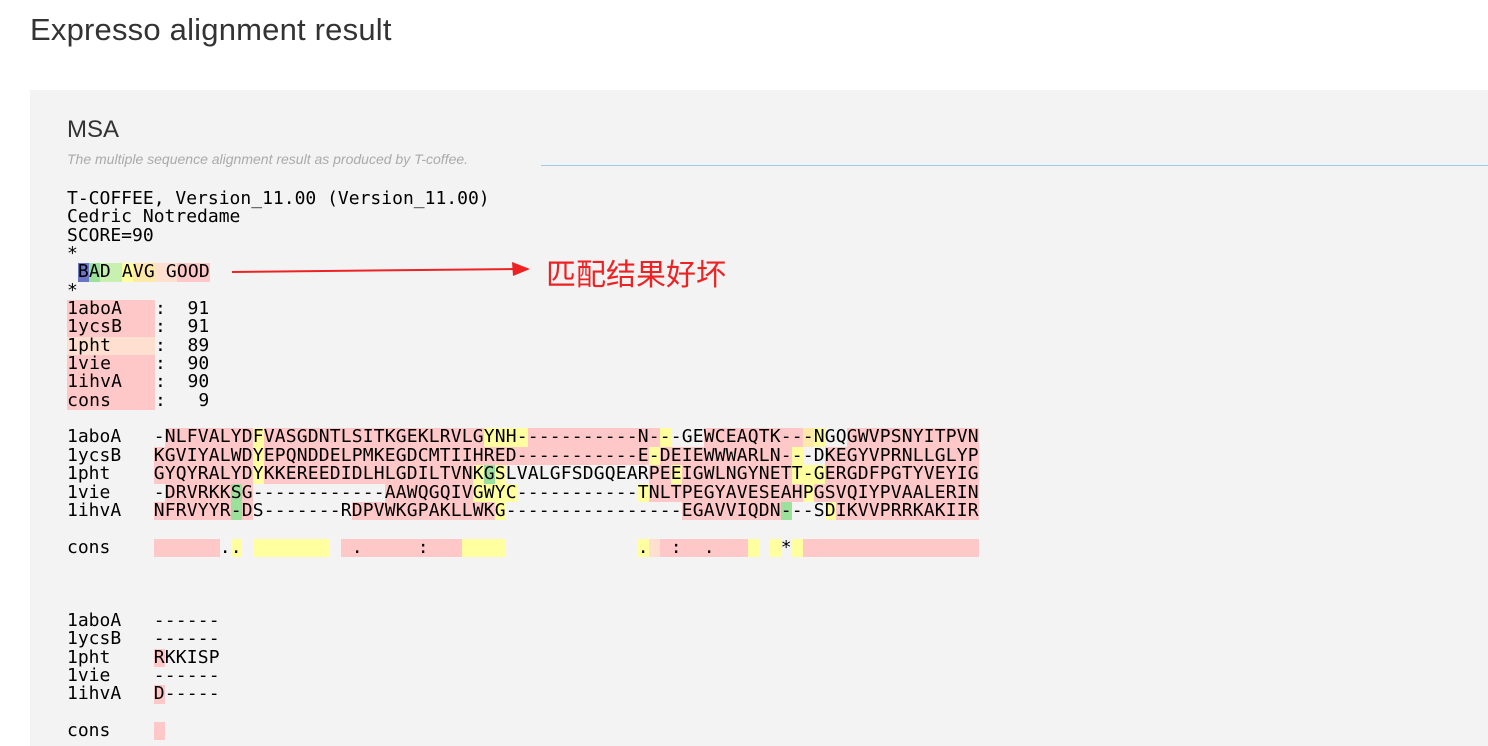  What do you see at coordinates (138, 382) in the screenshot?
I see `score-row: 1ihvA : 90` at bounding box center [138, 382].